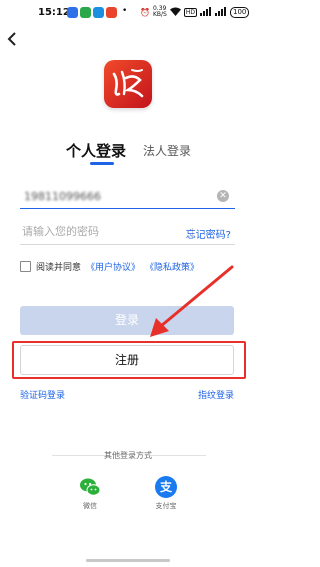 The height and width of the screenshot is (567, 320). Describe the element at coordinates (178, 455) in the screenshot. I see `divider` at that location.